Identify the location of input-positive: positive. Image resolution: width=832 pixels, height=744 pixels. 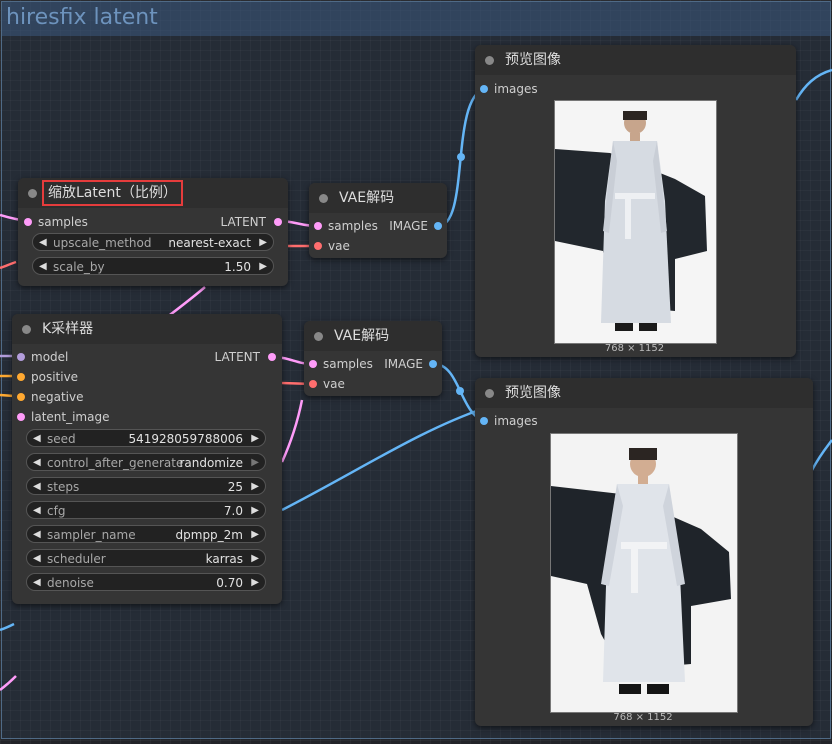
(77, 377).